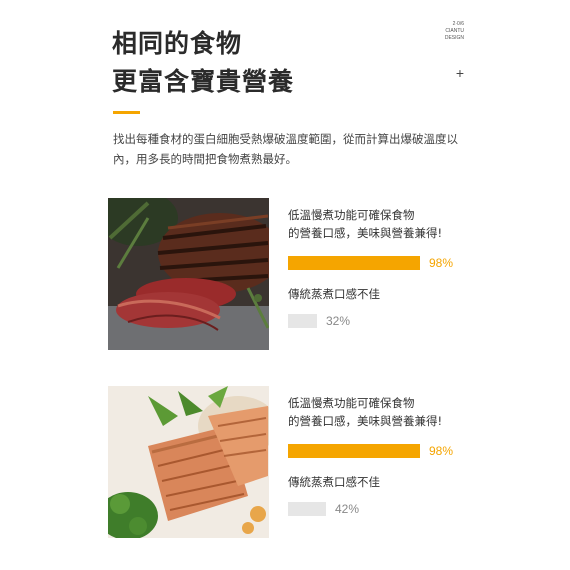 The image size is (570, 570). What do you see at coordinates (338, 321) in the screenshot?
I see `bad-percentage: 32%` at bounding box center [338, 321].